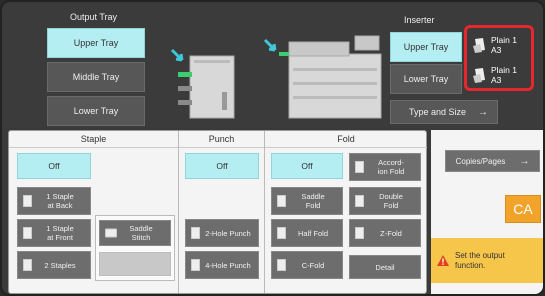 This screenshot has height=296, width=545. I want to click on warning-text: Set the output function., so click(480, 260).